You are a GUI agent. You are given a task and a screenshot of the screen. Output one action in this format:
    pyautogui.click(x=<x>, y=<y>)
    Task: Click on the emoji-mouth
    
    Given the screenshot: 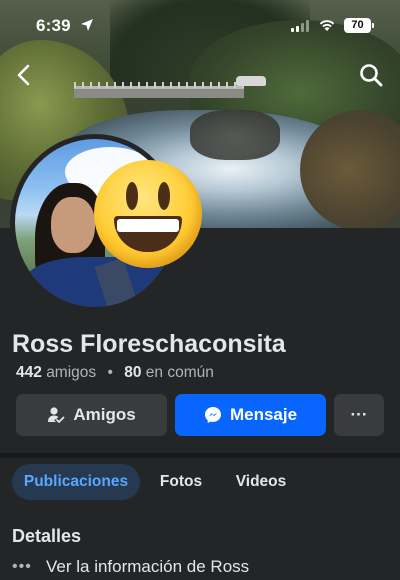 What is the action you would take?
    pyautogui.click(x=148, y=234)
    